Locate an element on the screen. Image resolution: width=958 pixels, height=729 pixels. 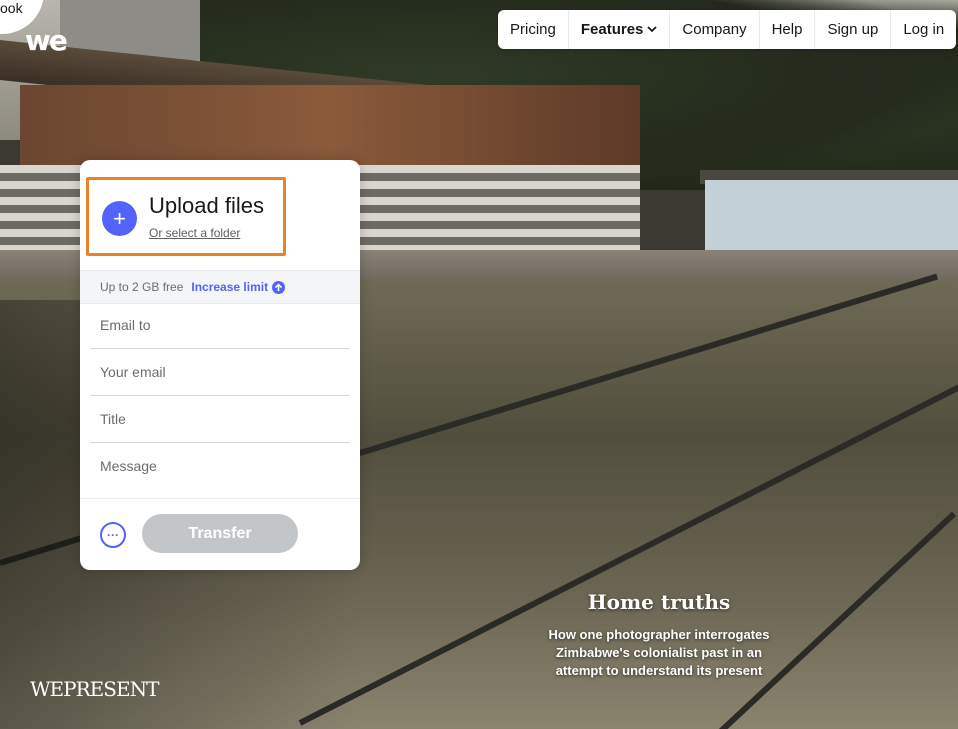
nav-pricing: Pricing is located at coordinates (533, 29).